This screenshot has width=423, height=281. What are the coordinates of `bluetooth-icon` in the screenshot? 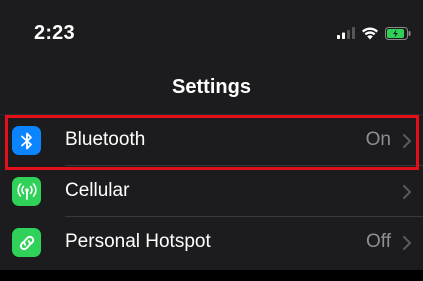 It's located at (26, 140).